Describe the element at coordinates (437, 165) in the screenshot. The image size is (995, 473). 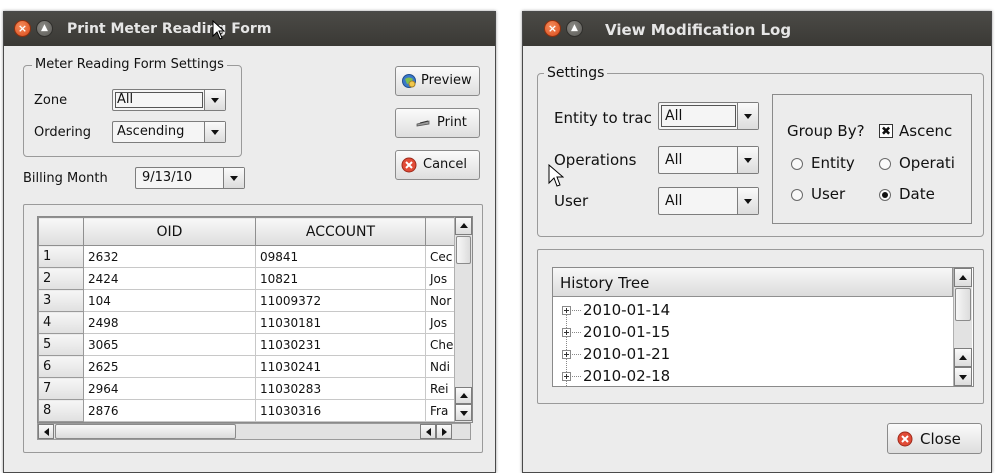
I see `cancel-button: Cancel` at that location.